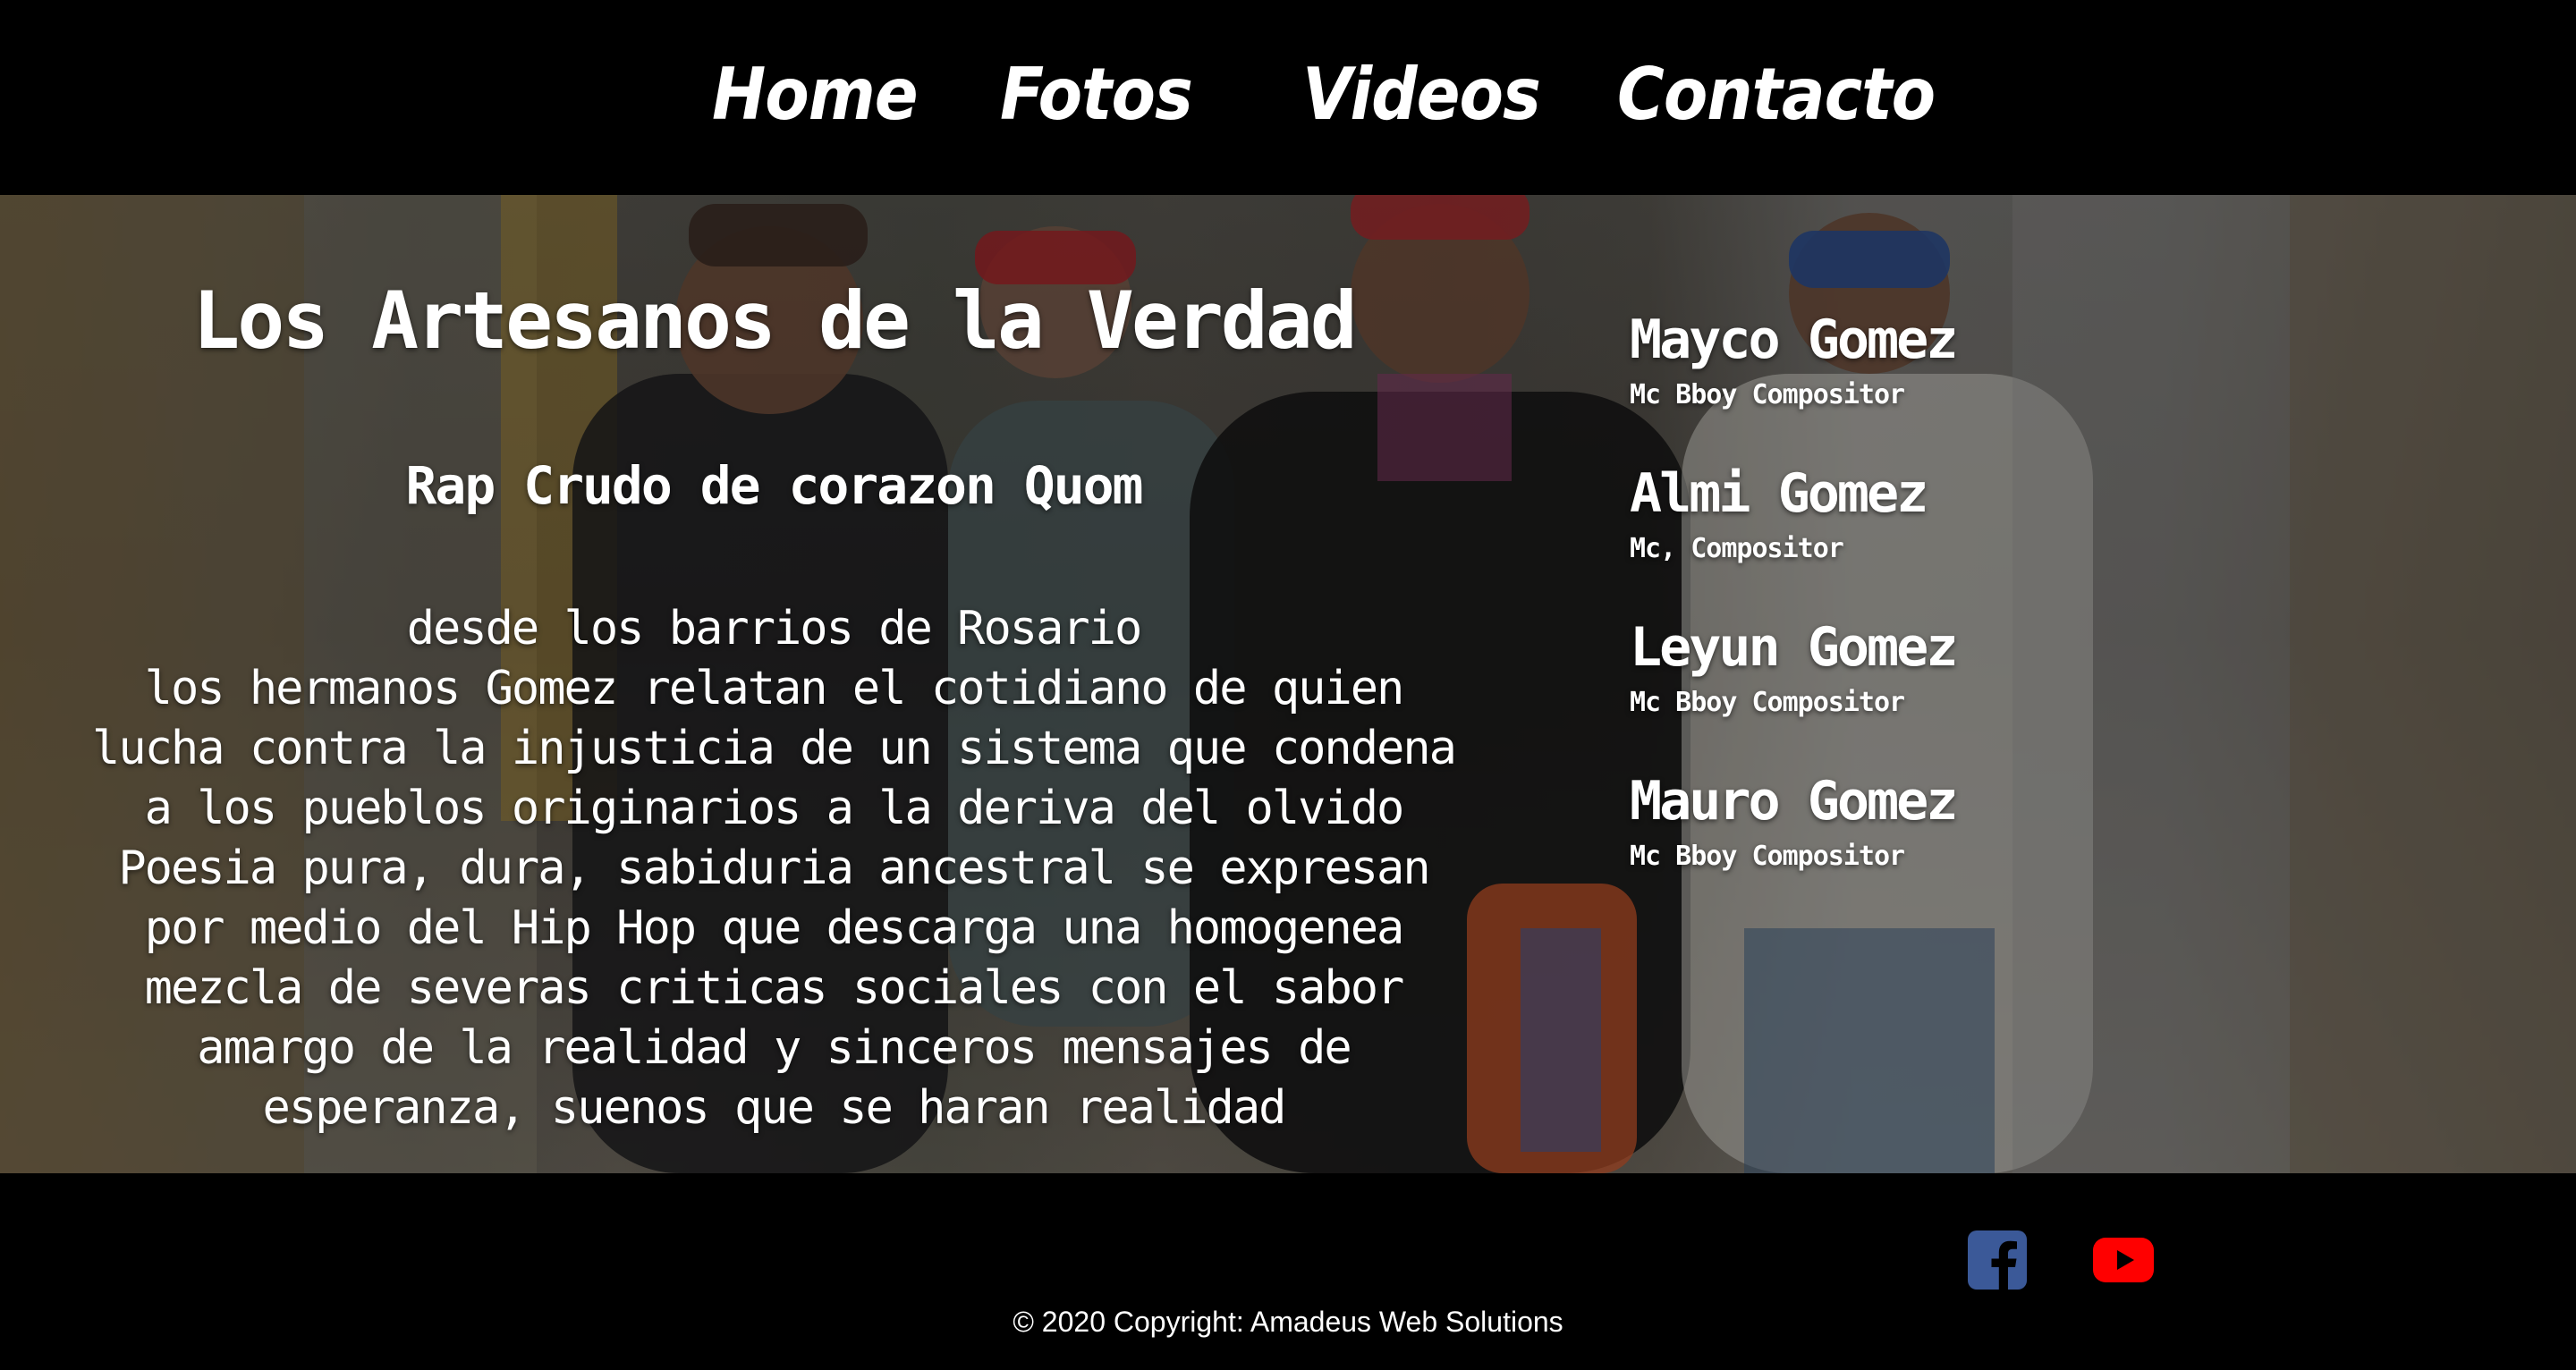 This screenshot has width=2576, height=1370. What do you see at coordinates (1943, 842) in the screenshot?
I see `member-item: Mauro Gomez Mc Bboy Compositor` at bounding box center [1943, 842].